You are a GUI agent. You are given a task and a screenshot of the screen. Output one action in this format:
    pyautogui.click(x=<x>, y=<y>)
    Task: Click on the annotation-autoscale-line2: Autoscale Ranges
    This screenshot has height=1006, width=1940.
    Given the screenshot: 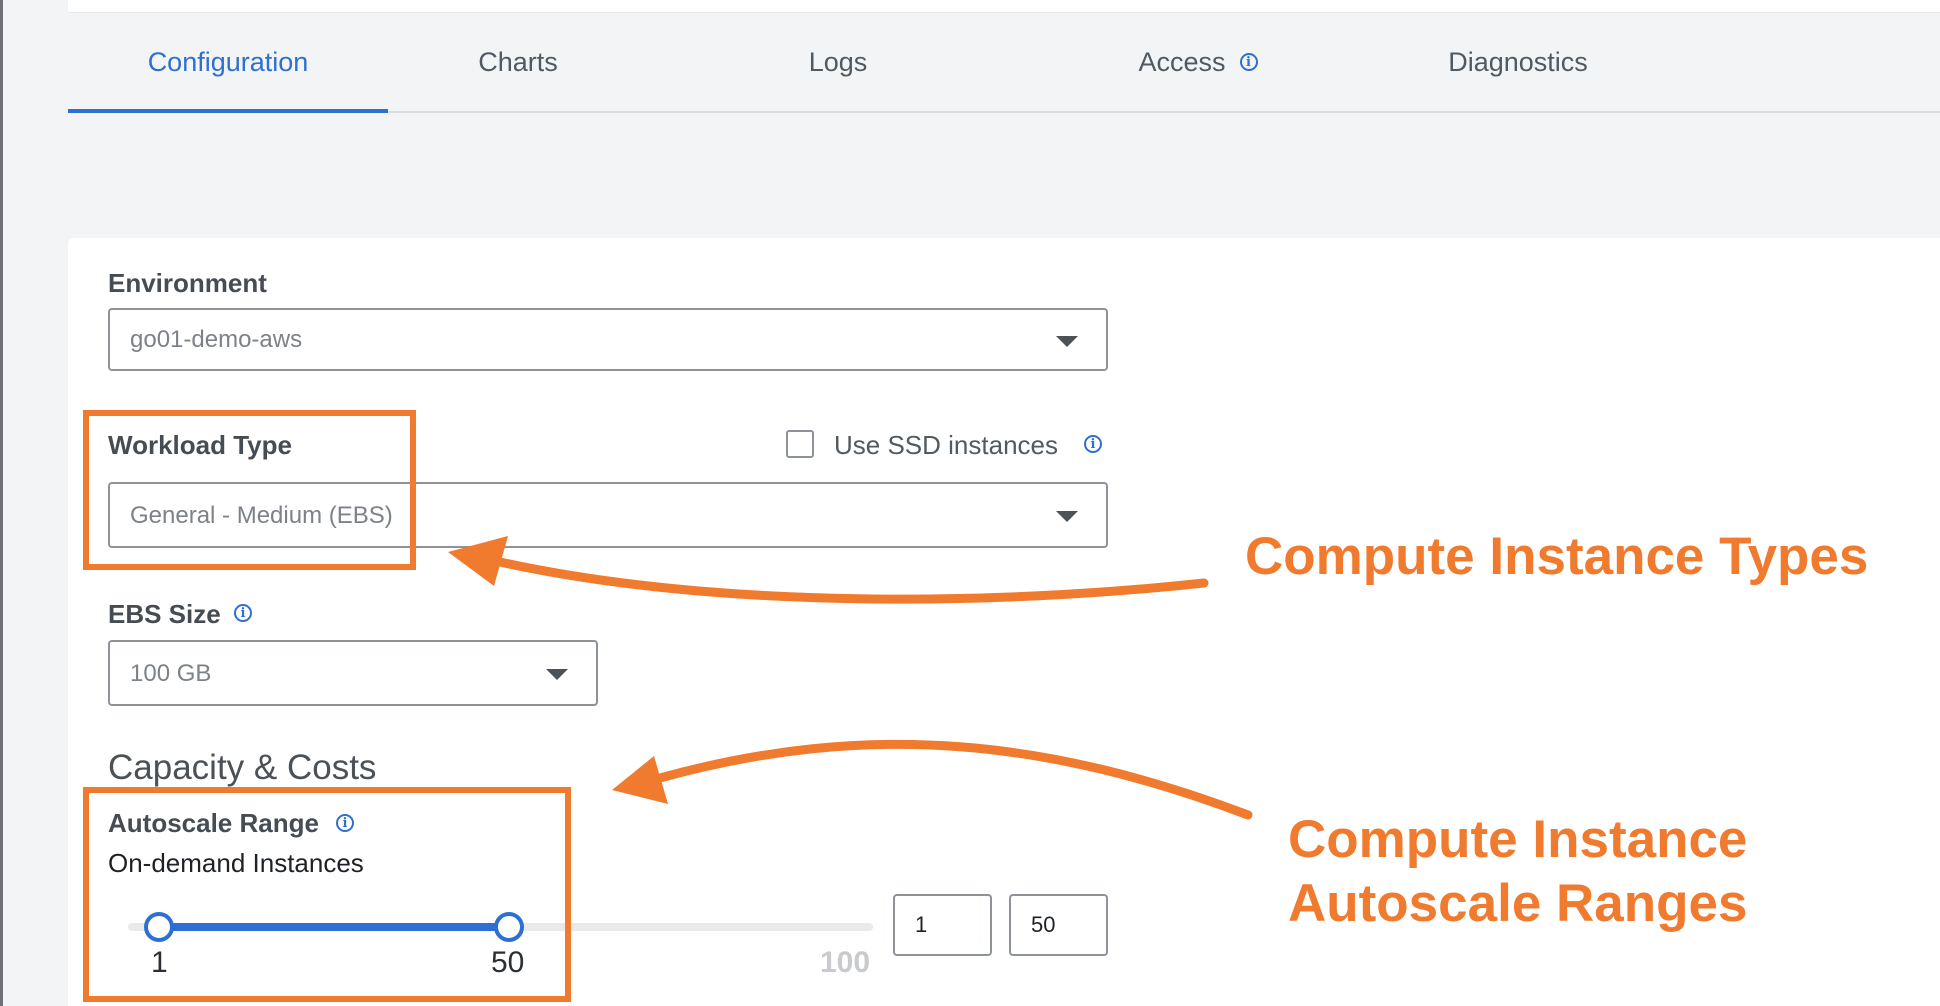 What is the action you would take?
    pyautogui.click(x=1518, y=903)
    